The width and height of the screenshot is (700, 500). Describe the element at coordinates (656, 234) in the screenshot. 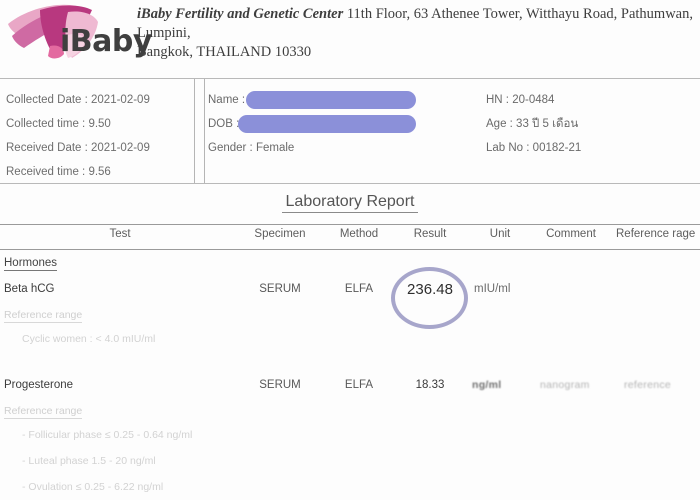

I see `column-header-reference: Reference rage` at that location.